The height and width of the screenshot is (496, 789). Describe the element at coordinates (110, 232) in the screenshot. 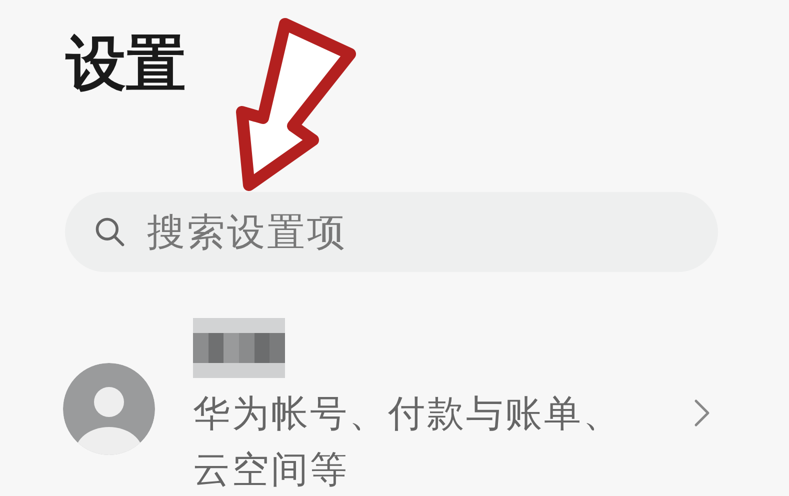

I see `search-icon` at that location.